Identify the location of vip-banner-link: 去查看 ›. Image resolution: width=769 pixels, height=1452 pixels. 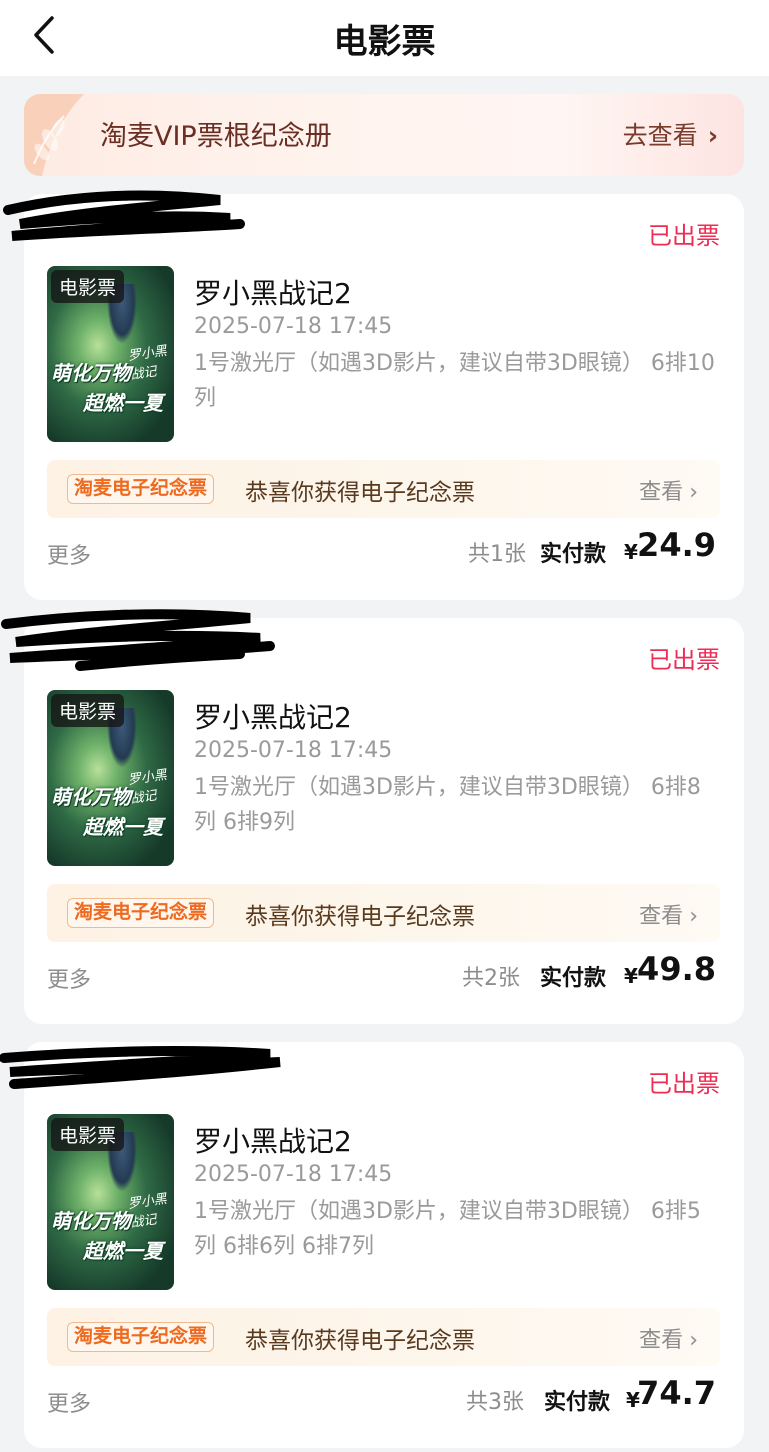
(670, 134).